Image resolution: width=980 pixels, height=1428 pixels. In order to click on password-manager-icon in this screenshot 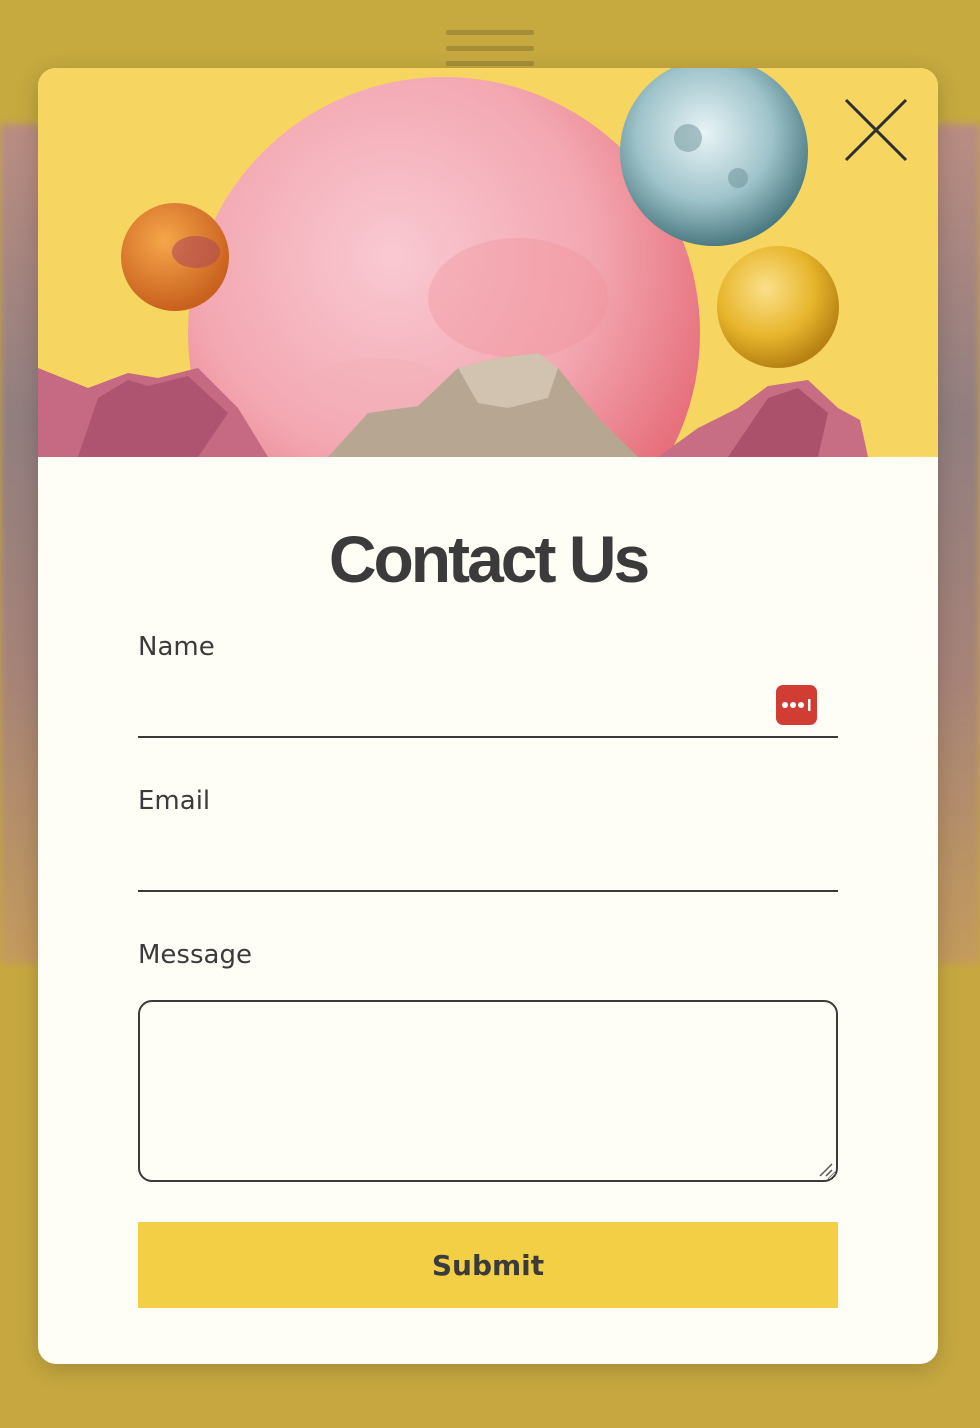, I will do `click(796, 705)`.